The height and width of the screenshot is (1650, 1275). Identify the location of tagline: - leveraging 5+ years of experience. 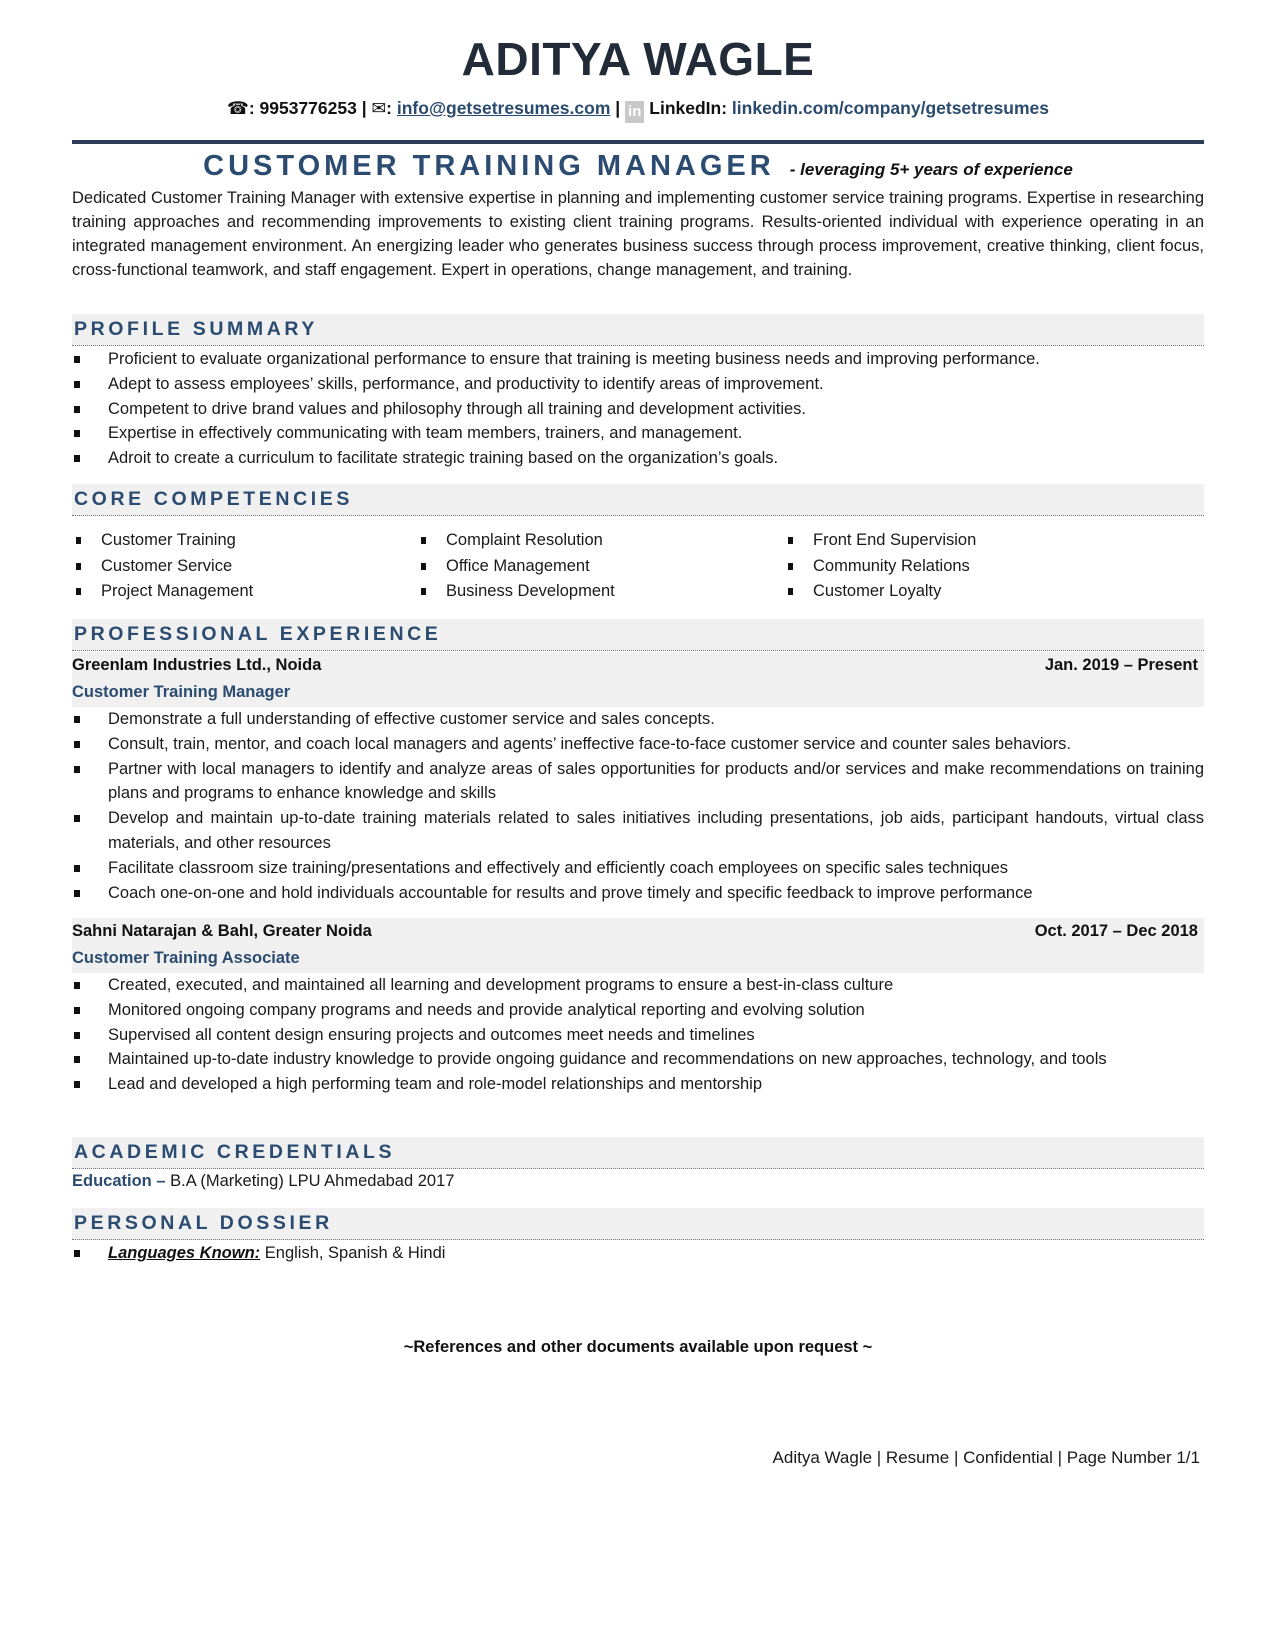
(931, 169).